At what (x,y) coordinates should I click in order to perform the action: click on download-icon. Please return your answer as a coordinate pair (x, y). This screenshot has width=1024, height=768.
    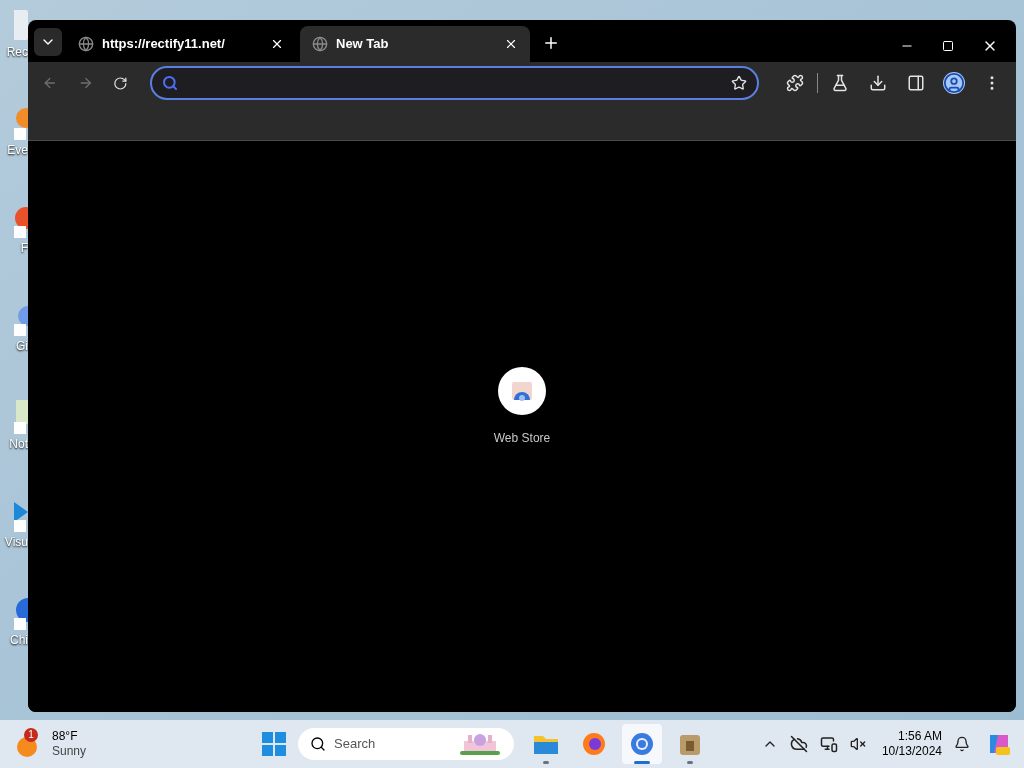
    Looking at the image, I should click on (878, 83).